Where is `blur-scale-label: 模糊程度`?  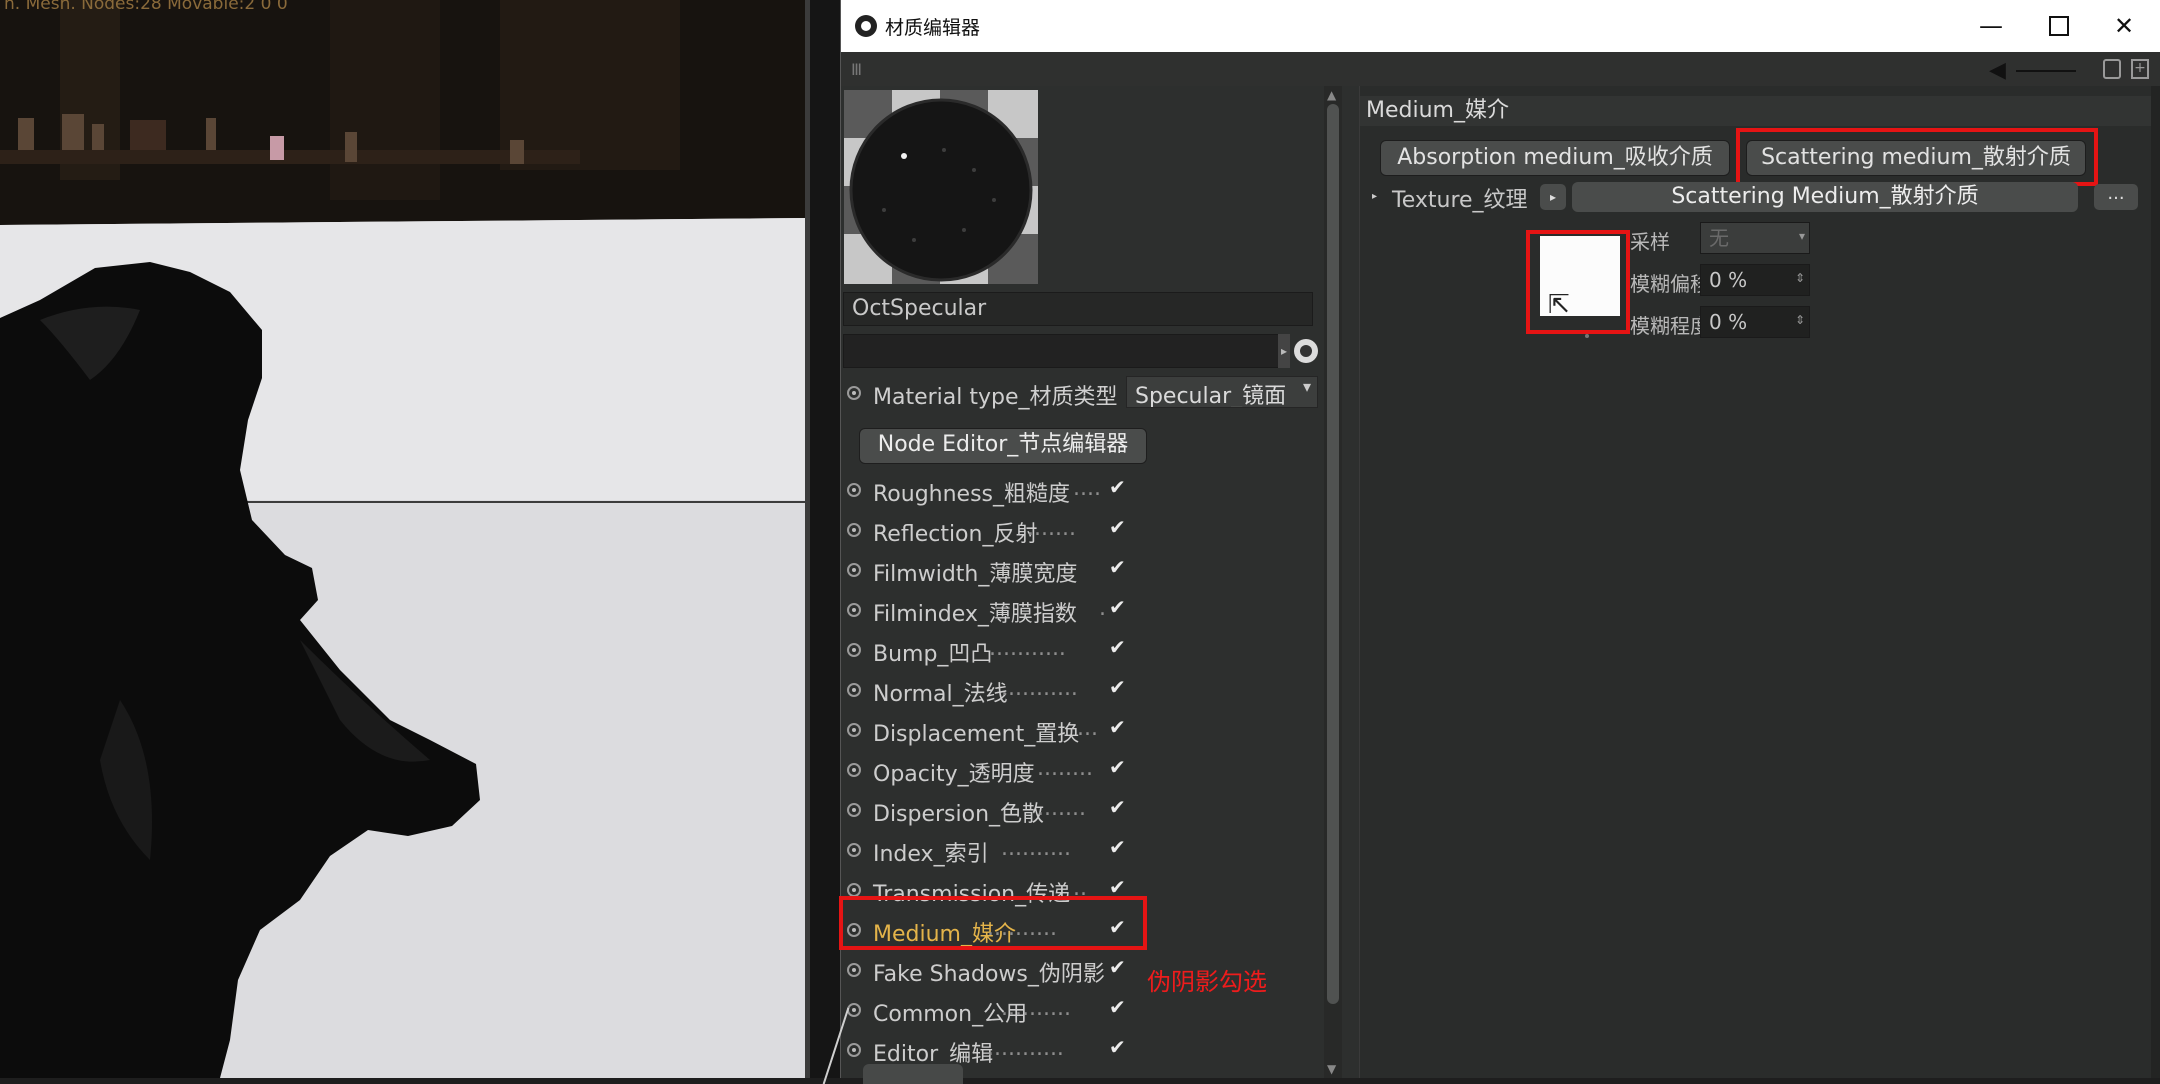 blur-scale-label: 模糊程度 is located at coordinates (1670, 326).